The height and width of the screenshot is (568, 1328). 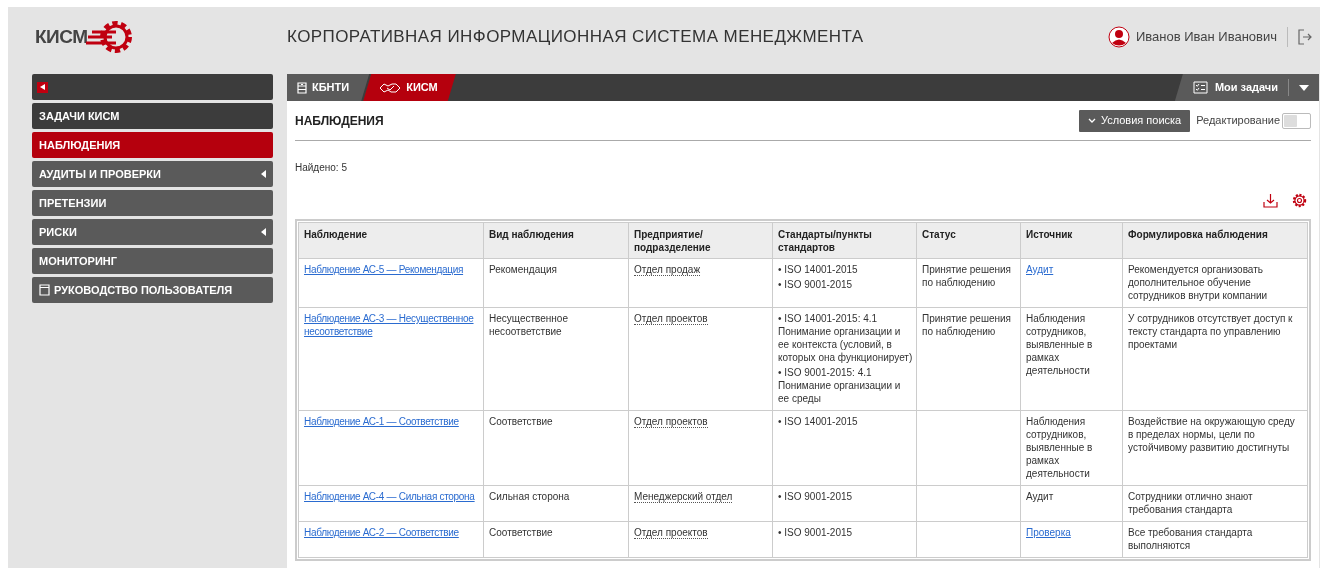 What do you see at coordinates (152, 145) in the screenshot?
I see `sidebar-item: НАБЛЮДЕНИЯ` at bounding box center [152, 145].